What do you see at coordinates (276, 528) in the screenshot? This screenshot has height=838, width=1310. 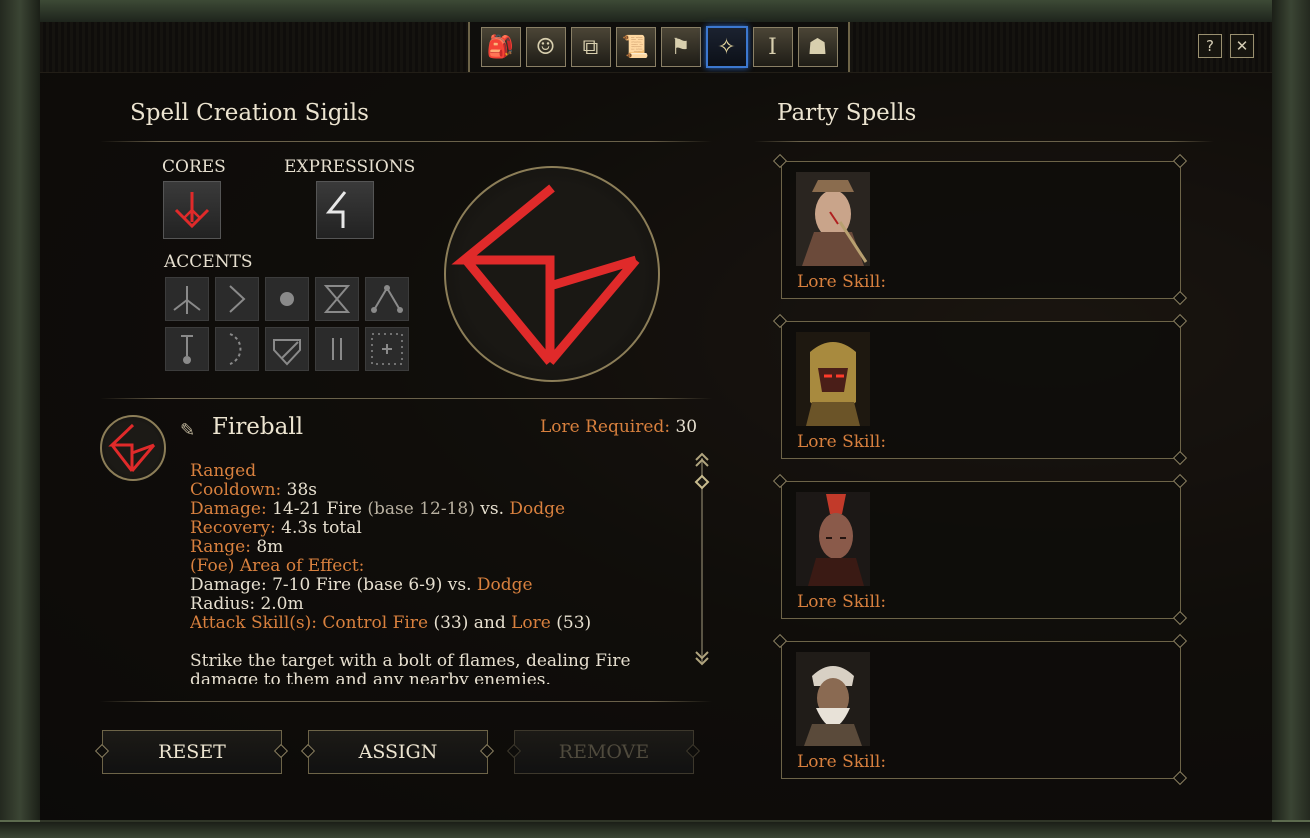 I see `detail-recovery: Recovery: 4.3s total` at bounding box center [276, 528].